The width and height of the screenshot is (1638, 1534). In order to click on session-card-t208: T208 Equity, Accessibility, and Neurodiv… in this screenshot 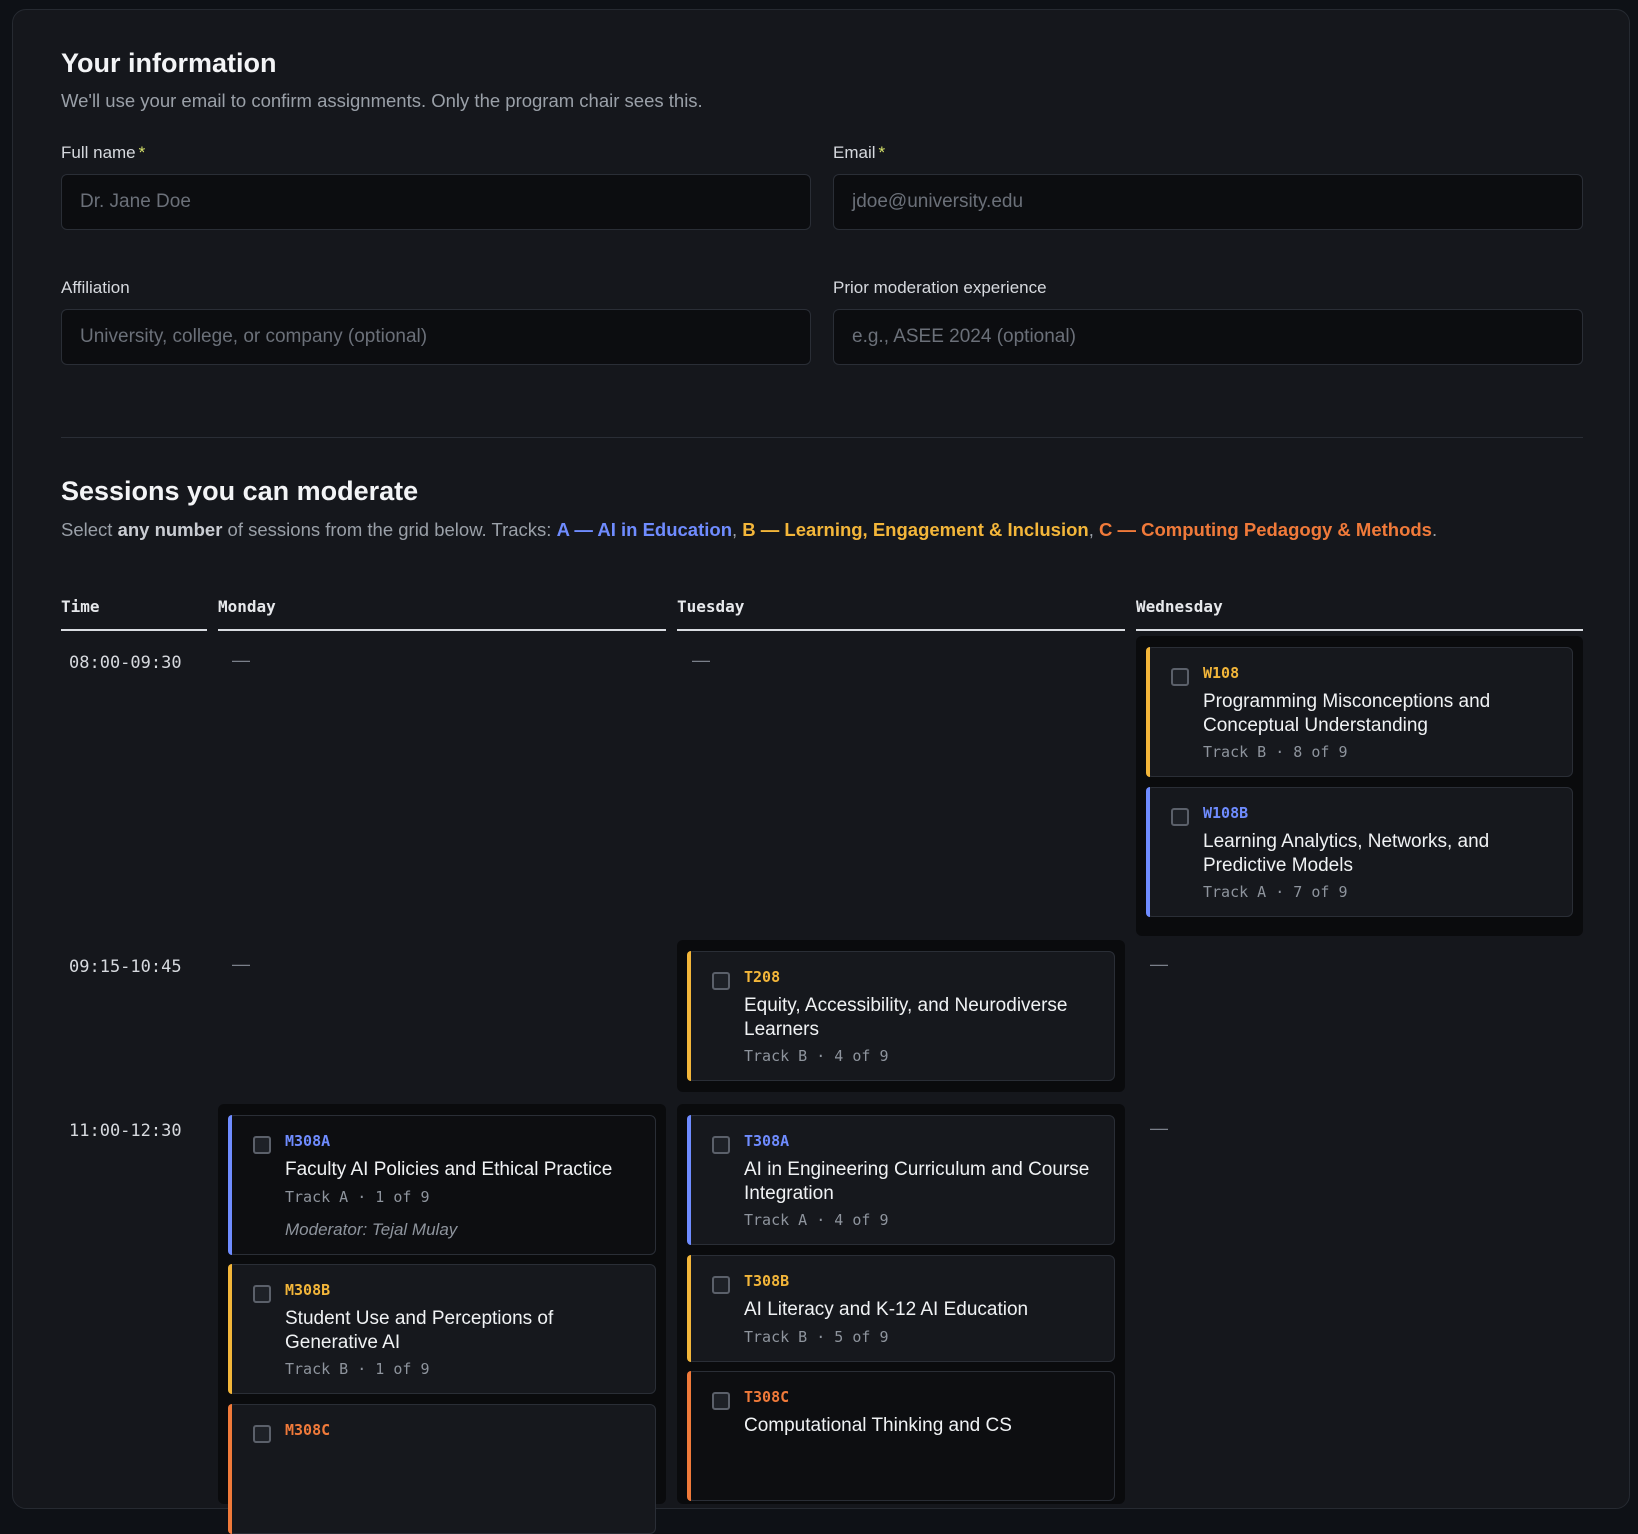, I will do `click(901, 1016)`.